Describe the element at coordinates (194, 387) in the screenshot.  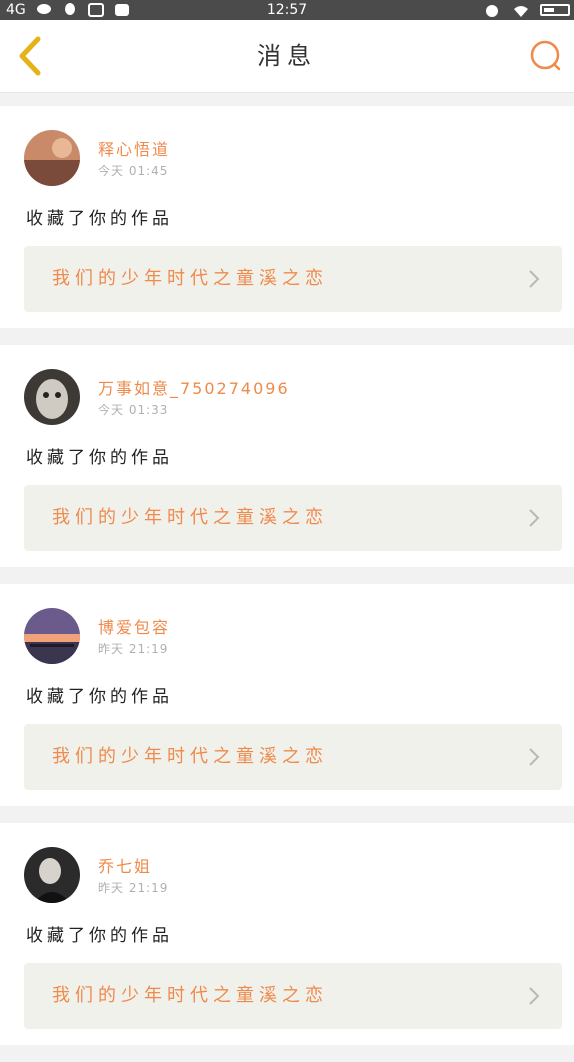
I see `username: 万事如意_750274096` at that location.